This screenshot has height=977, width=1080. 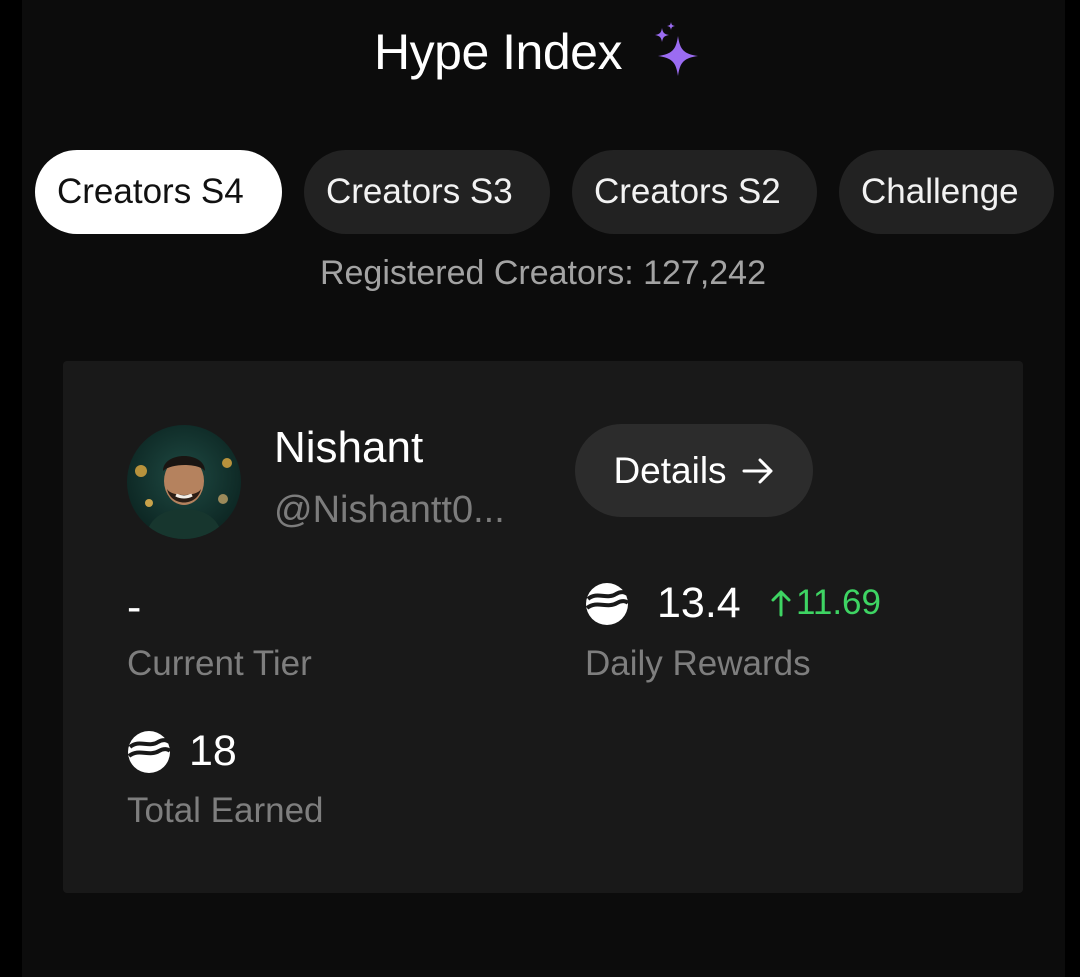 I want to click on daily-rewards-value-row: 13.4, so click(x=663, y=603).